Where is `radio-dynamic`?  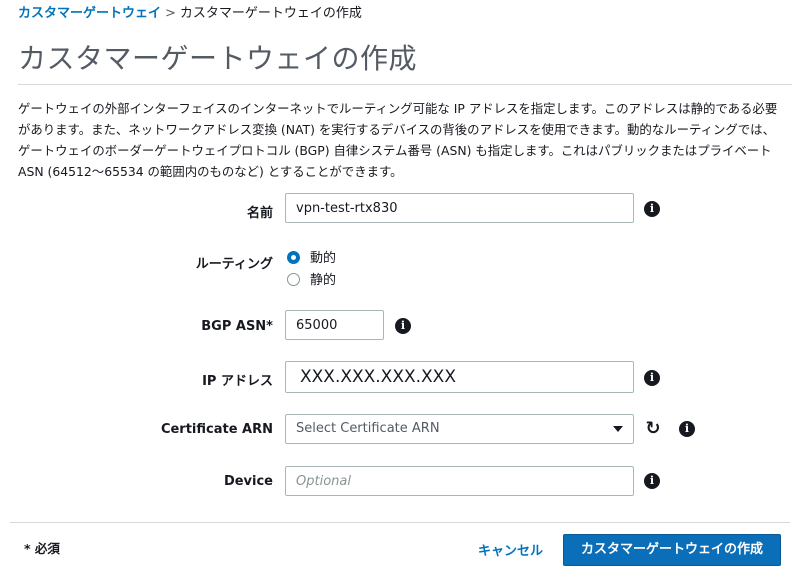 radio-dynamic is located at coordinates (293, 257).